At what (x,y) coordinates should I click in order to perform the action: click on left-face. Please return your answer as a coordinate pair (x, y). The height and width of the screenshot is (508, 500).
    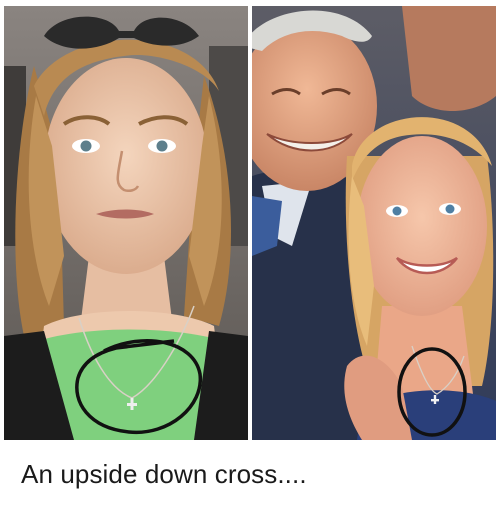
    Looking at the image, I should click on (126, 166).